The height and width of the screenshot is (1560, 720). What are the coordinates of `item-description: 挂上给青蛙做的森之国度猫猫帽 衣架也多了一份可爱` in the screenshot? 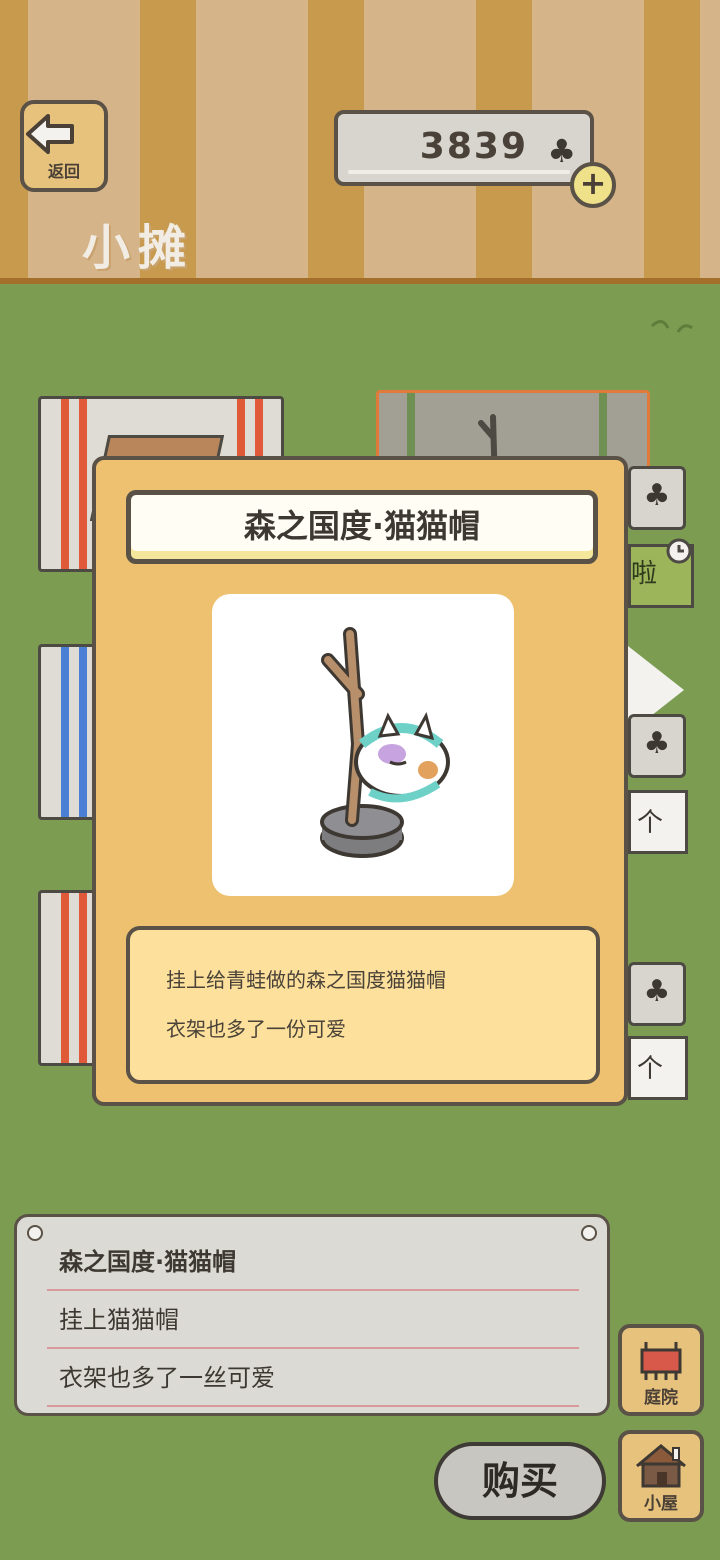 It's located at (363, 1005).